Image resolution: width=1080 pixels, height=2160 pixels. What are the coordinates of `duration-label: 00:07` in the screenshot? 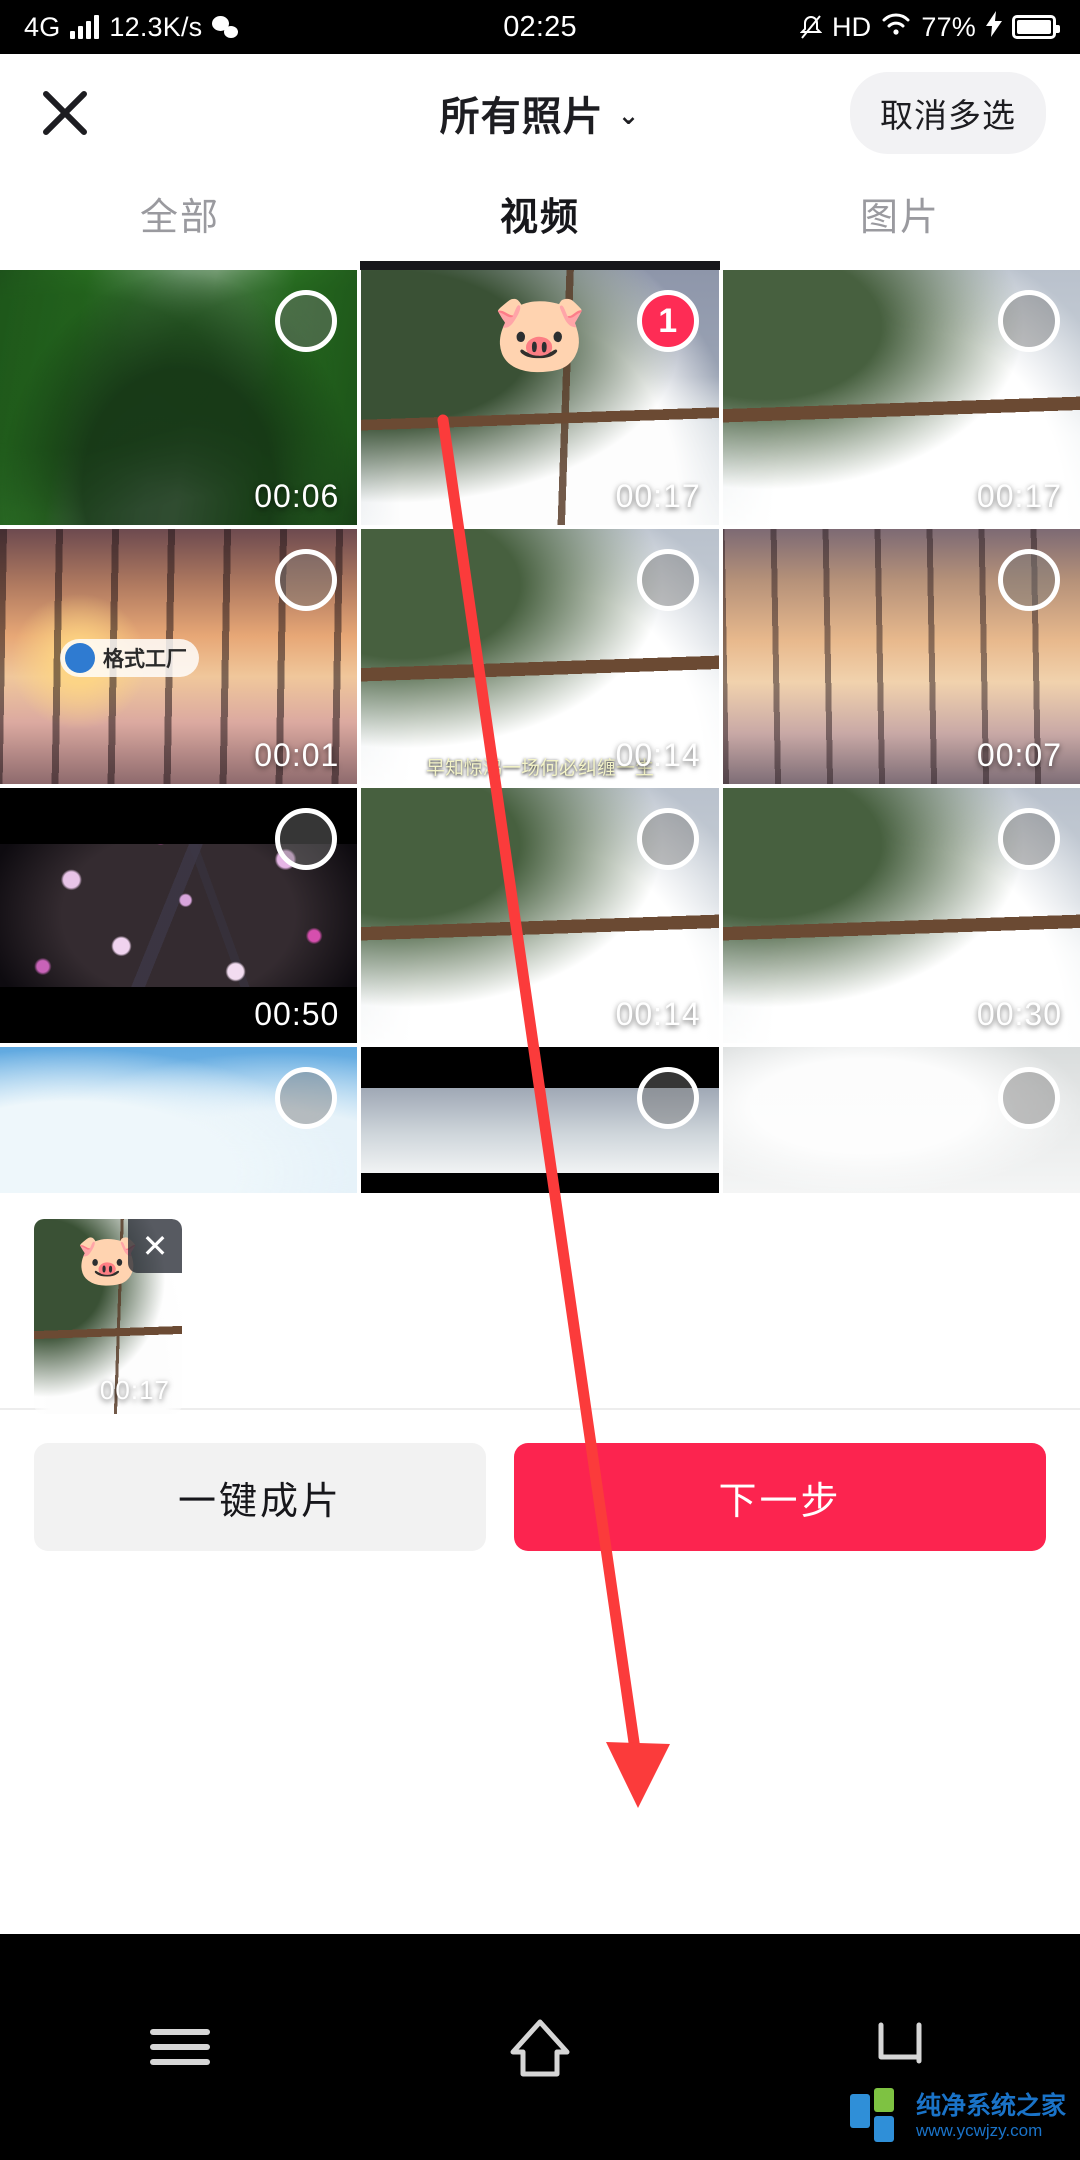 It's located at (1019, 755).